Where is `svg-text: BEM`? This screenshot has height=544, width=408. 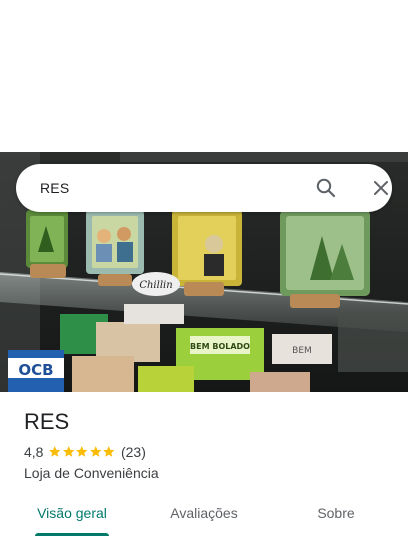
svg-text: BEM is located at coordinates (302, 351).